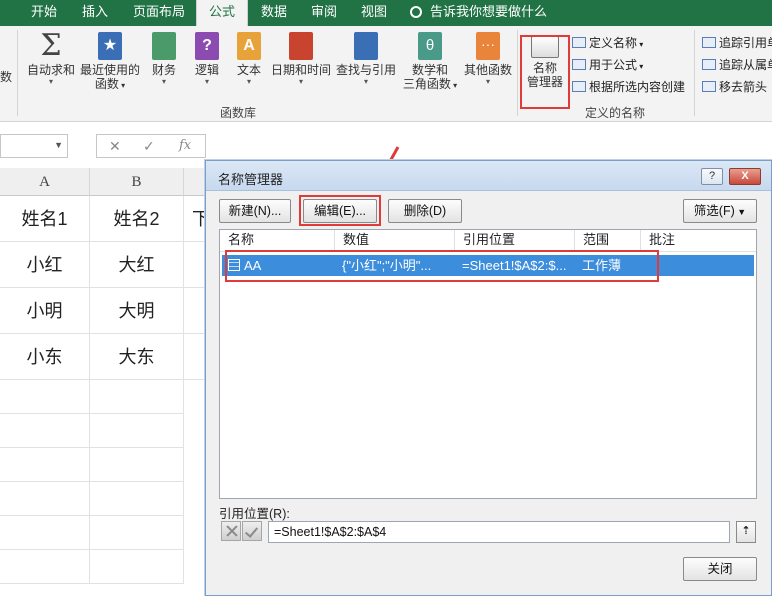  Describe the element at coordinates (366, 46) in the screenshot. I see `magnifier-book-icon` at that location.